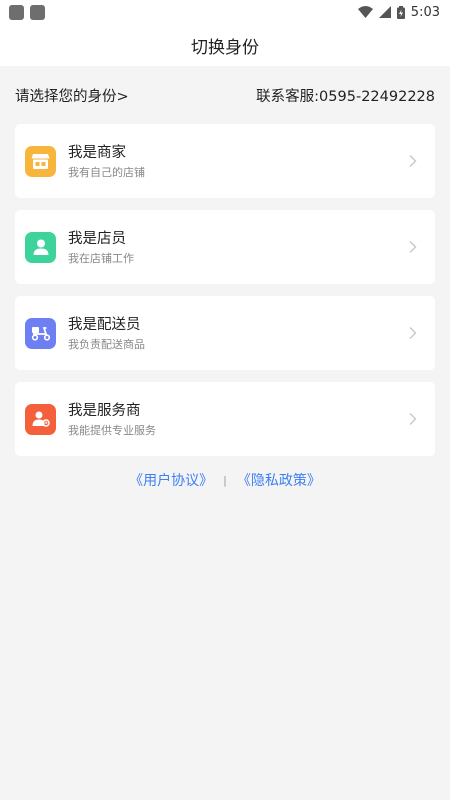  What do you see at coordinates (225, 333) in the screenshot?
I see `role-card-delivery: 我是配送员 我负责配送商品` at bounding box center [225, 333].